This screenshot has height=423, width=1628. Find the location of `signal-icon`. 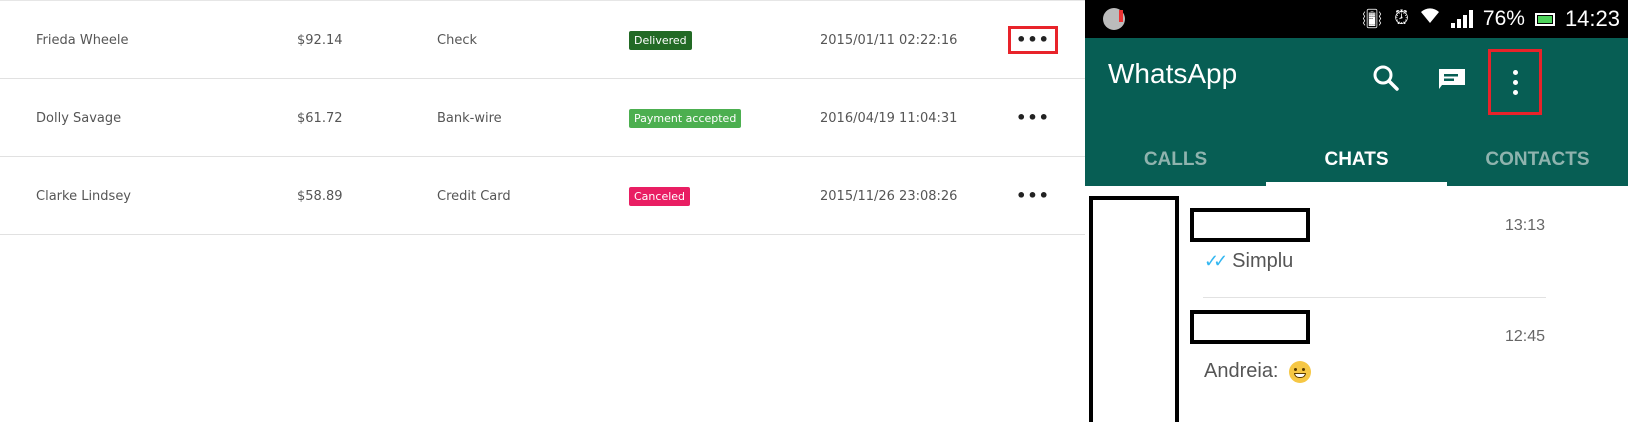

signal-icon is located at coordinates (1461, 19).